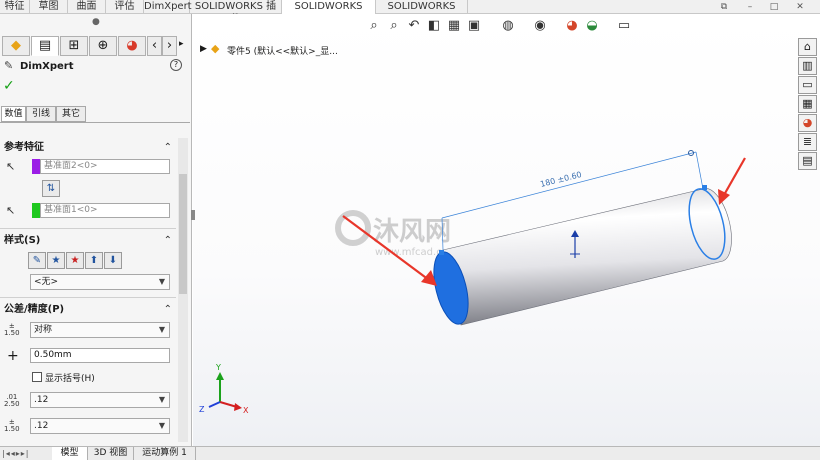 This screenshot has width=820, height=460. What do you see at coordinates (95, 122) in the screenshot?
I see `subtab-divider` at bounding box center [95, 122].